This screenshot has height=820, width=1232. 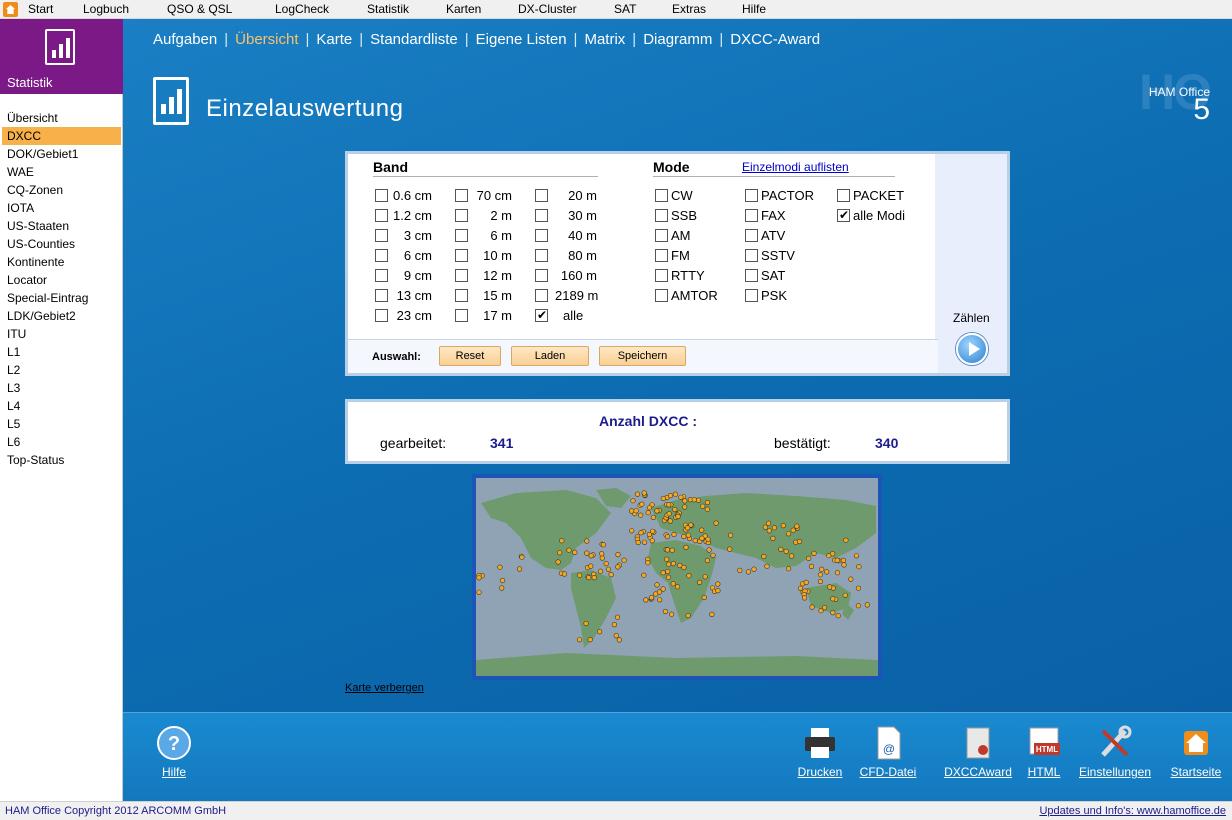 I want to click on sidebar-item-l1: L1, so click(x=61, y=352).